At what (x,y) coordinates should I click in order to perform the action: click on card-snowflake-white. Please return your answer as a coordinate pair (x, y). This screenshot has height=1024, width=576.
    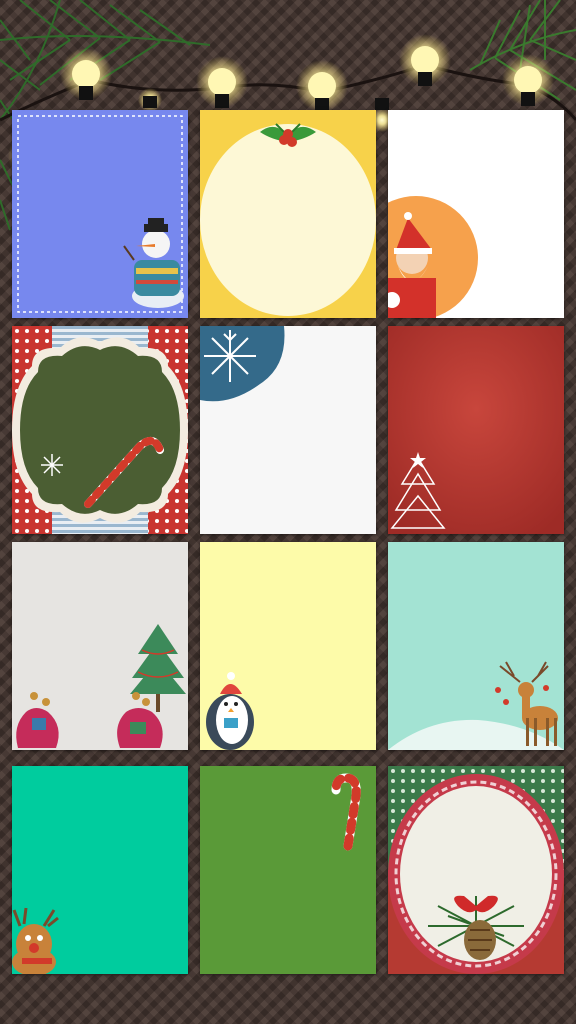
    Looking at the image, I should click on (288, 430).